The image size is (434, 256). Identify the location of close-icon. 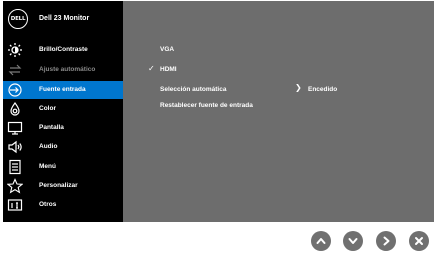
(419, 241).